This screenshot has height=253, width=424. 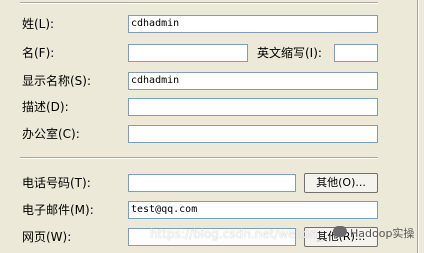 What do you see at coordinates (188, 53) in the screenshot?
I see `first-name-field` at bounding box center [188, 53].